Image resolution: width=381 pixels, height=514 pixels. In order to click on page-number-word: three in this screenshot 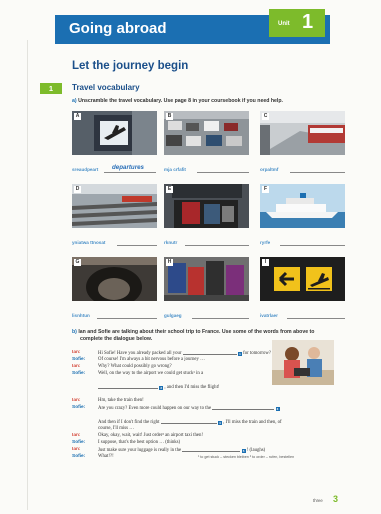, I will do `click(318, 500)`.